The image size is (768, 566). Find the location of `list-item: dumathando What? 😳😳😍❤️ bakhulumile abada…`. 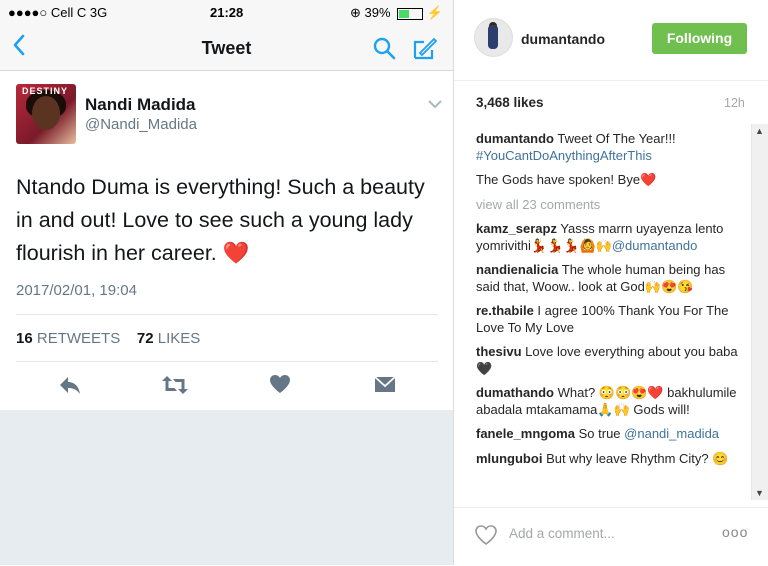

list-item: dumathando What? 😳😳😍❤️ bakhulumile abada… is located at coordinates (612, 401).